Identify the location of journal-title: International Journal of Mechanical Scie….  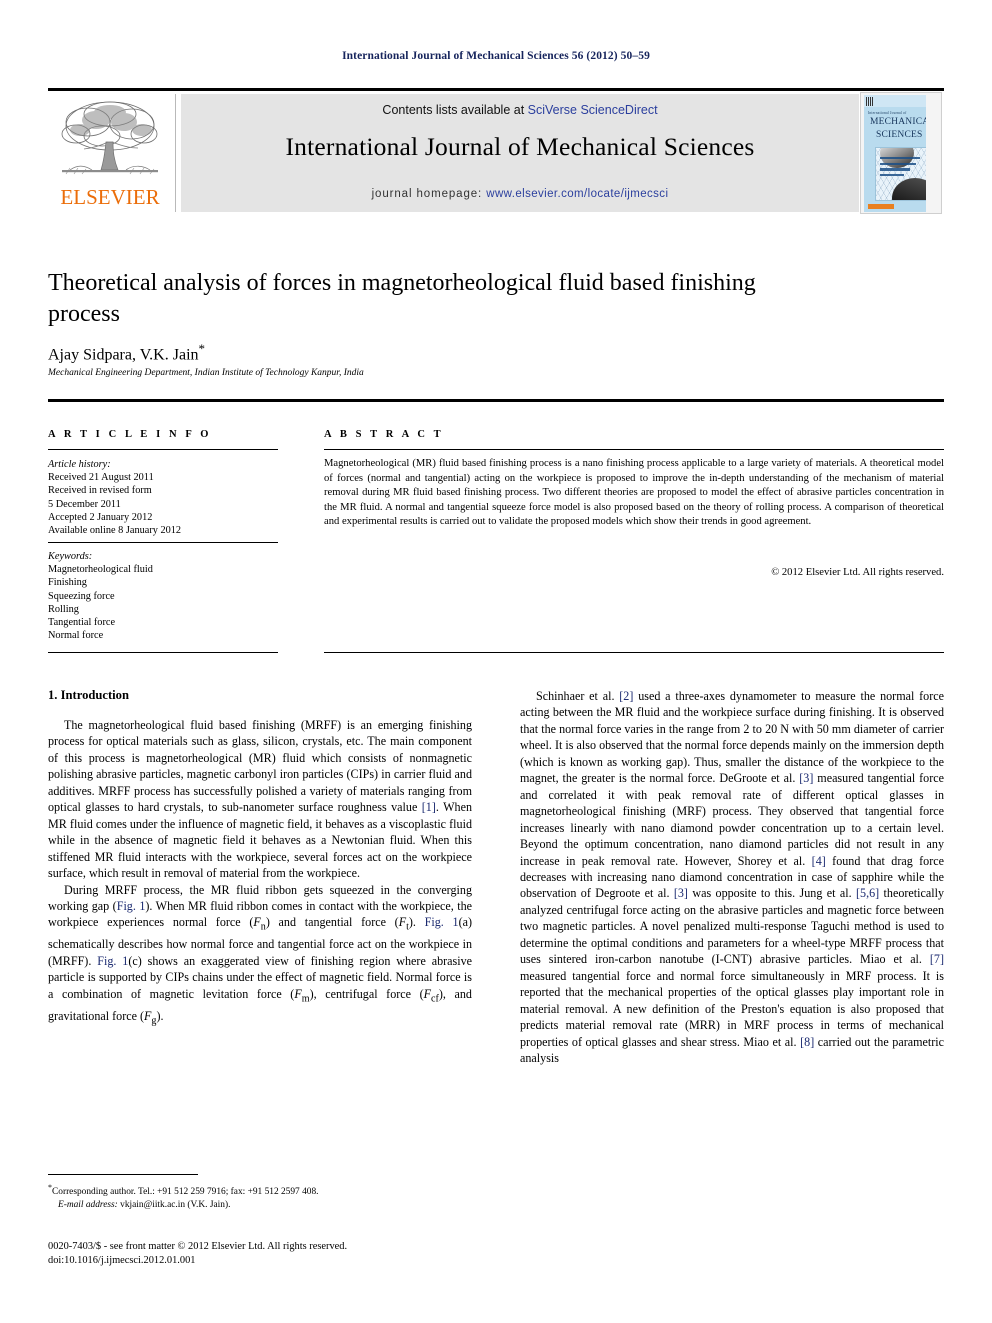
(520, 146).